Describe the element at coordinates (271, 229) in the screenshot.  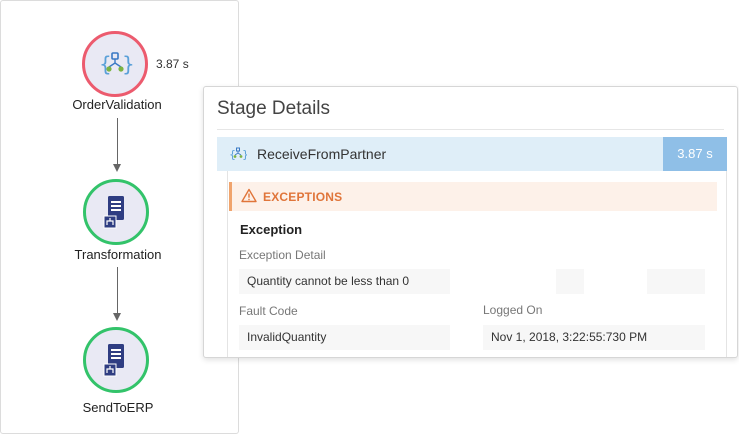
I see `exception-heading: Exception` at that location.